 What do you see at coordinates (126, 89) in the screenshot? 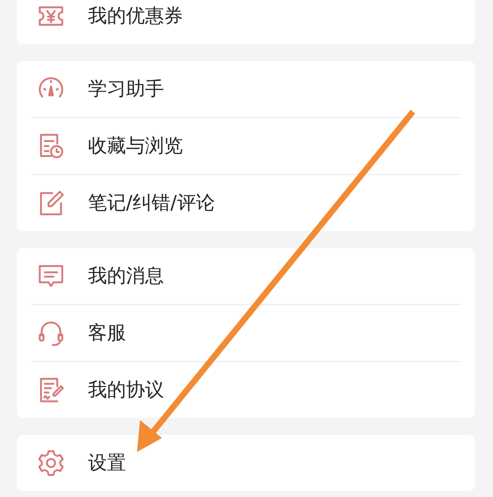
I see `menu-item-label: 学习助手` at bounding box center [126, 89].